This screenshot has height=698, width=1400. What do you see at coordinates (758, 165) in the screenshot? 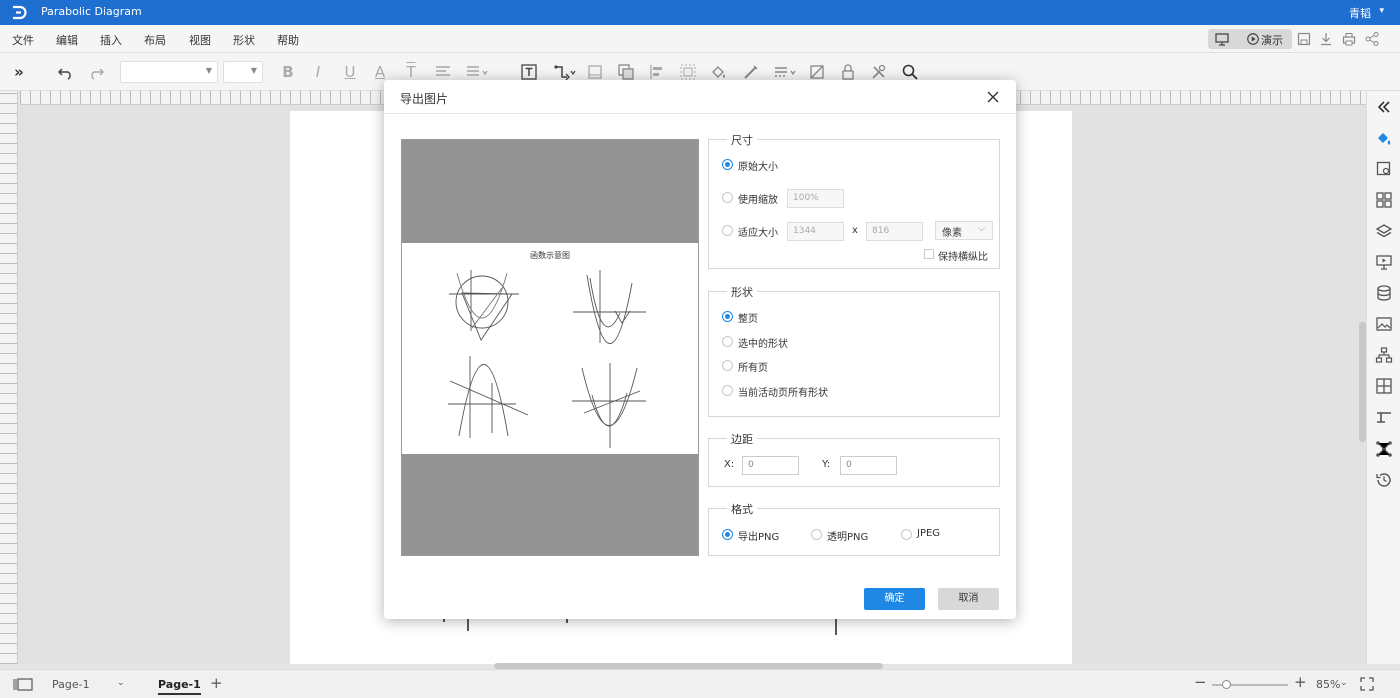
I see `original-size-label: 原始大小` at bounding box center [758, 165].